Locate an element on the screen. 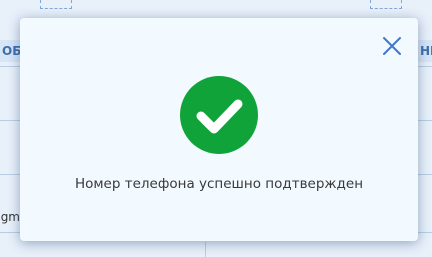 The width and height of the screenshot is (432, 257). background-column-header: НИ is located at coordinates (425, 51).